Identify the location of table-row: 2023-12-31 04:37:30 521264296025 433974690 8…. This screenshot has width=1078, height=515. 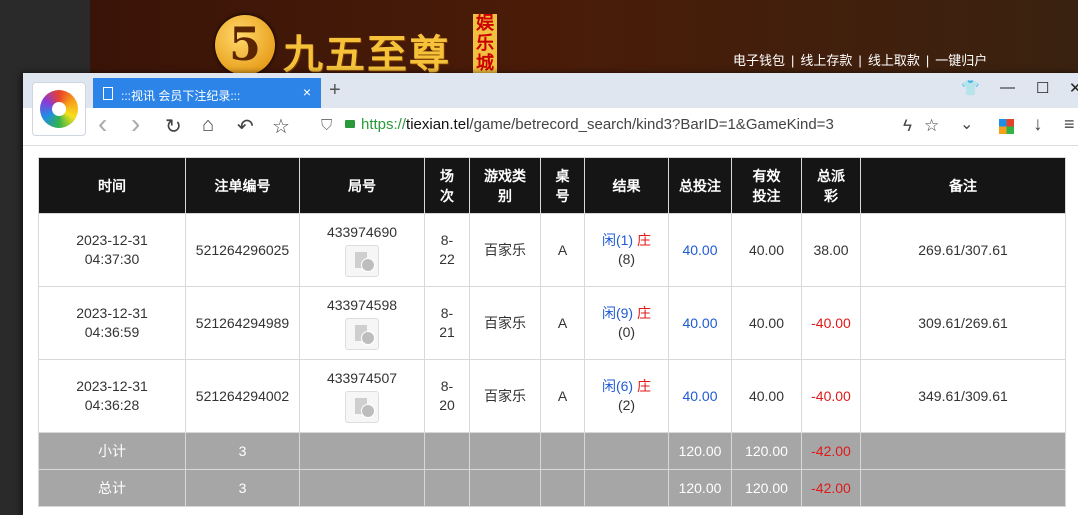
(552, 250).